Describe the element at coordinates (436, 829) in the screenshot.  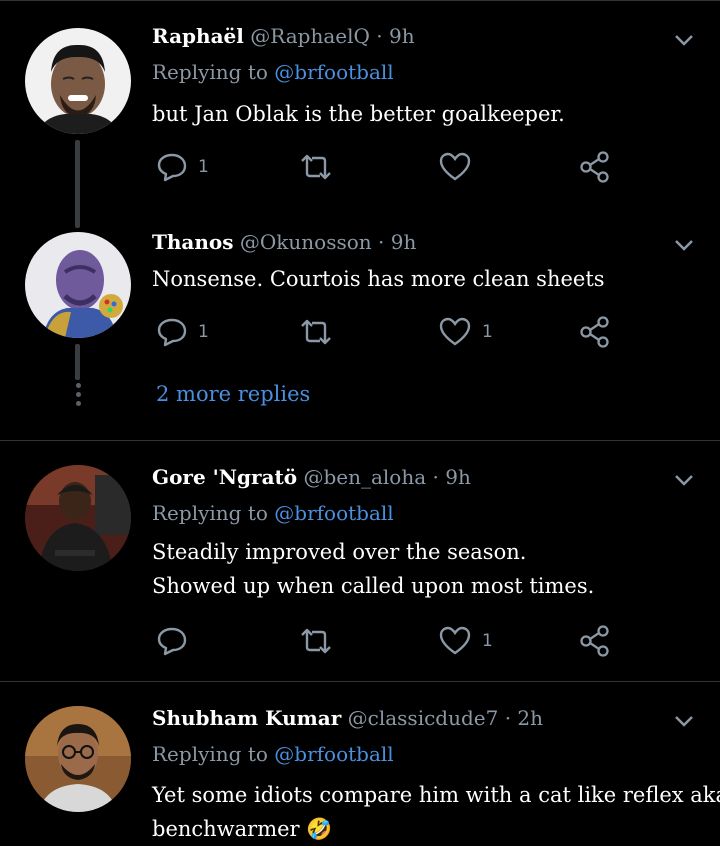
I see `tweet-text-line-2: benchwarmer 🤣` at that location.